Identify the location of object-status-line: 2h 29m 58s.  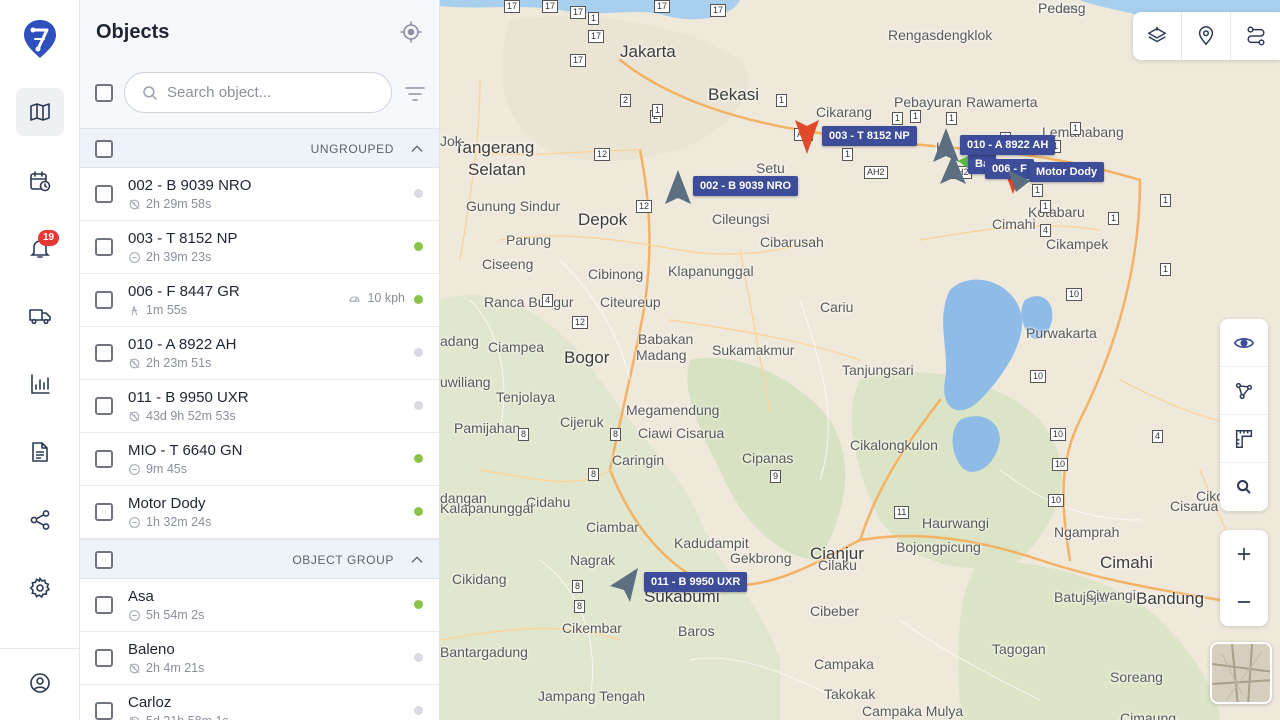
(169, 204).